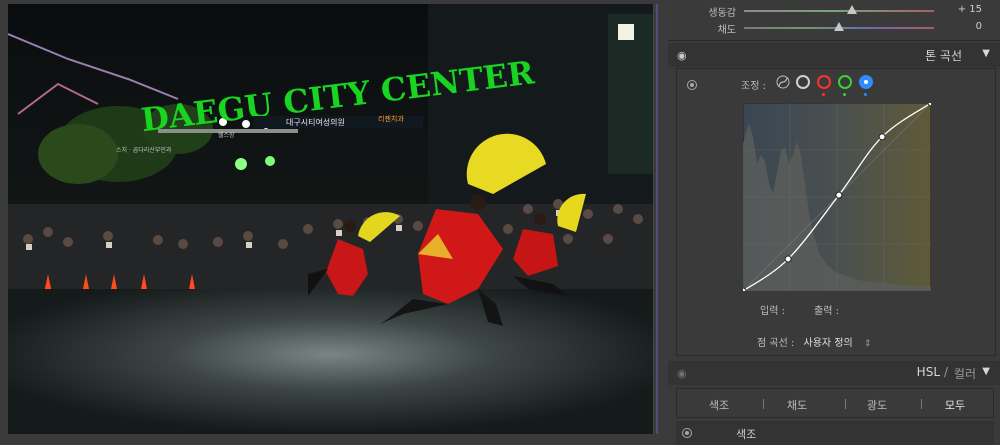  What do you see at coordinates (834, 373) in the screenshot?
I see `hsl-header: ◉ HSL / 컬러 ▼` at bounding box center [834, 373].